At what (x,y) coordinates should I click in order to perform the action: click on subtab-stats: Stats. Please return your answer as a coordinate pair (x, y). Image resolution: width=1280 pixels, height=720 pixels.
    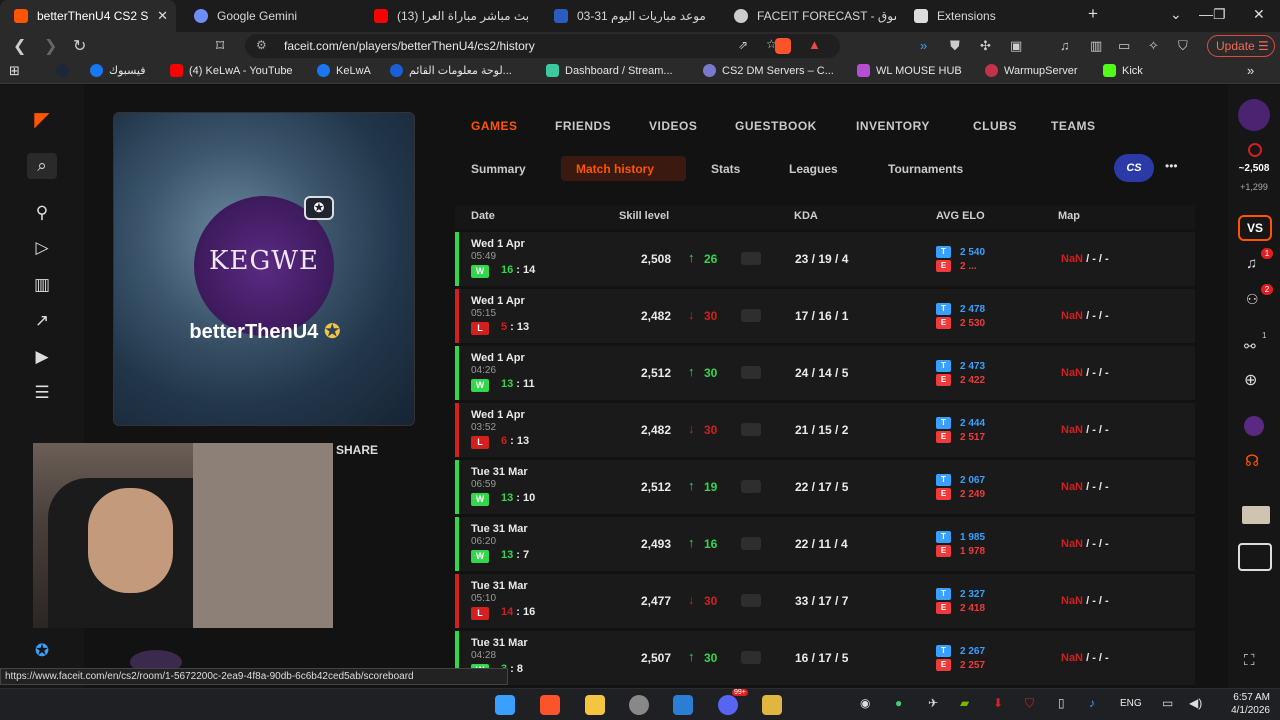
    Looking at the image, I should click on (725, 169).